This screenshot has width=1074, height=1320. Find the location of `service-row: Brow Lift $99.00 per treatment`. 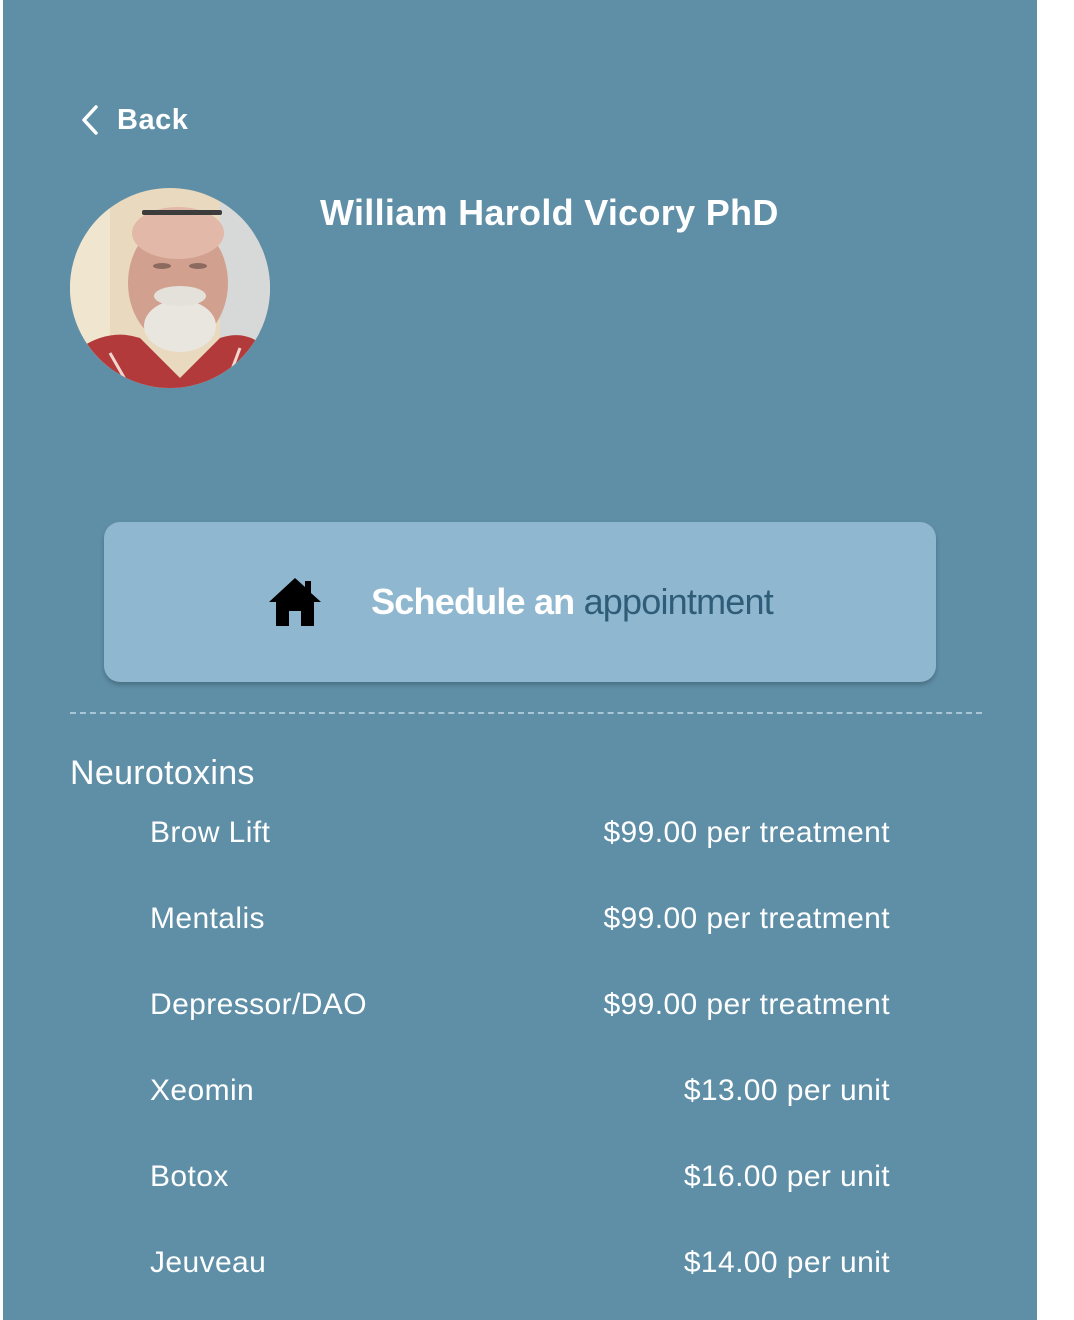

service-row: Brow Lift $99.00 per treatment is located at coordinates (520, 859).